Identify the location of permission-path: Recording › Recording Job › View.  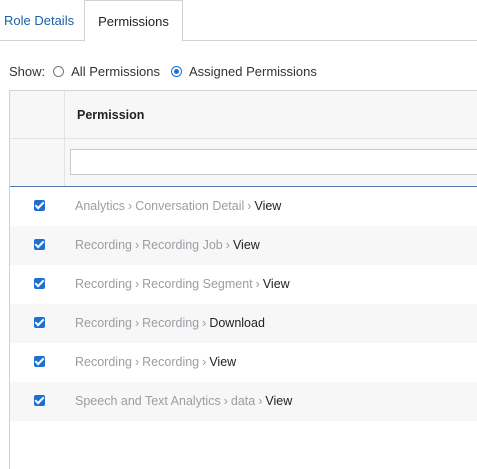
(167, 245).